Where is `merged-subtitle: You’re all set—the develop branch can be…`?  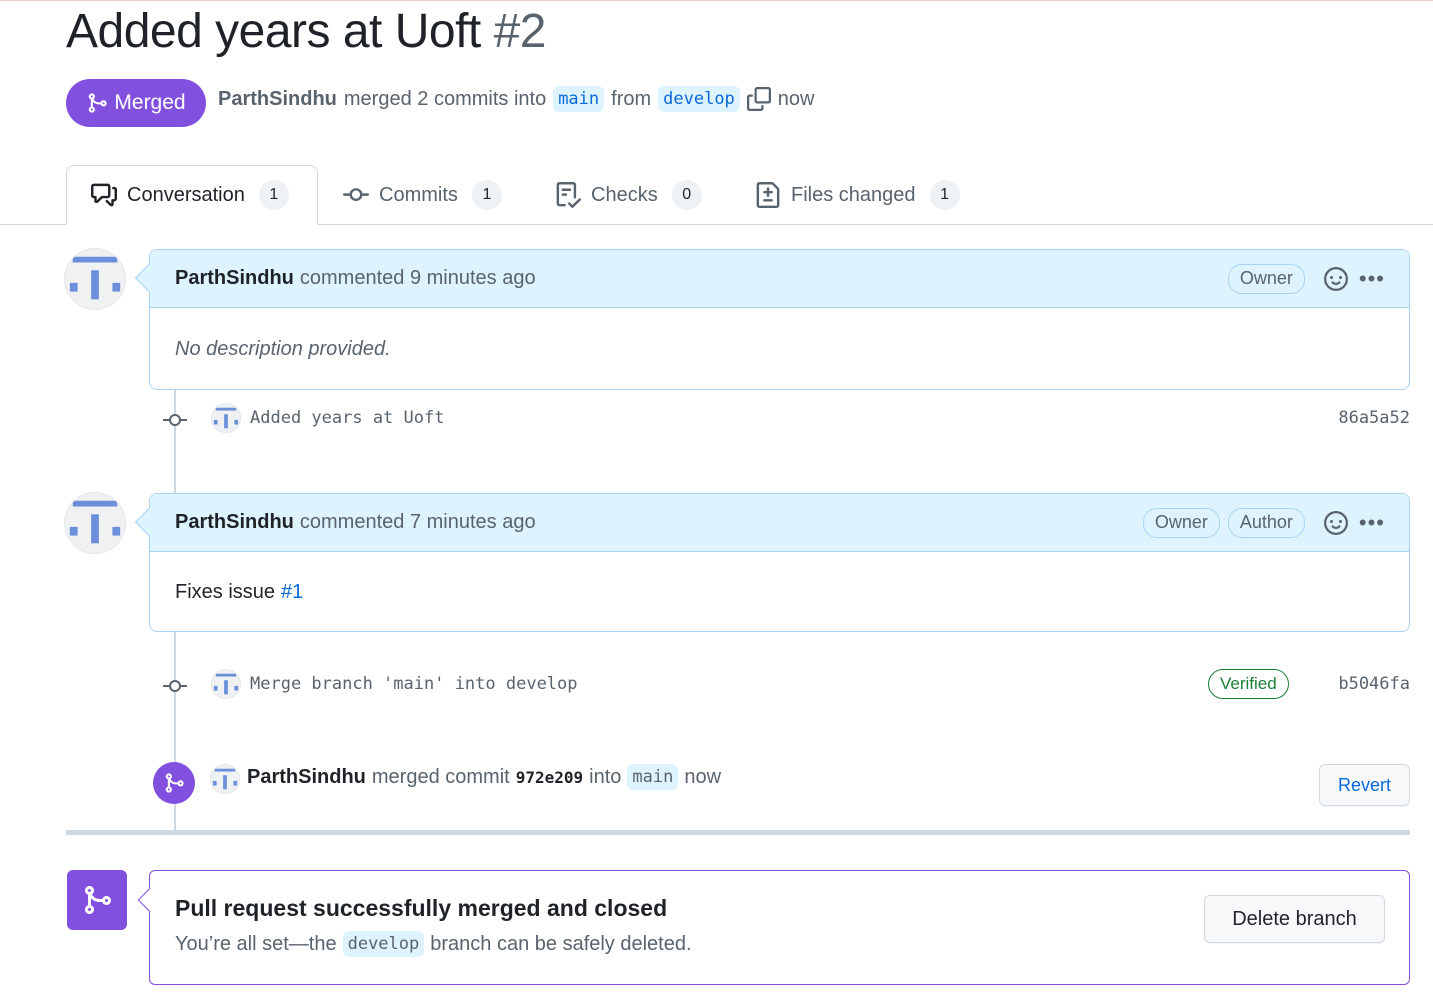
merged-subtitle: You’re all set—the develop branch can be… is located at coordinates (433, 944).